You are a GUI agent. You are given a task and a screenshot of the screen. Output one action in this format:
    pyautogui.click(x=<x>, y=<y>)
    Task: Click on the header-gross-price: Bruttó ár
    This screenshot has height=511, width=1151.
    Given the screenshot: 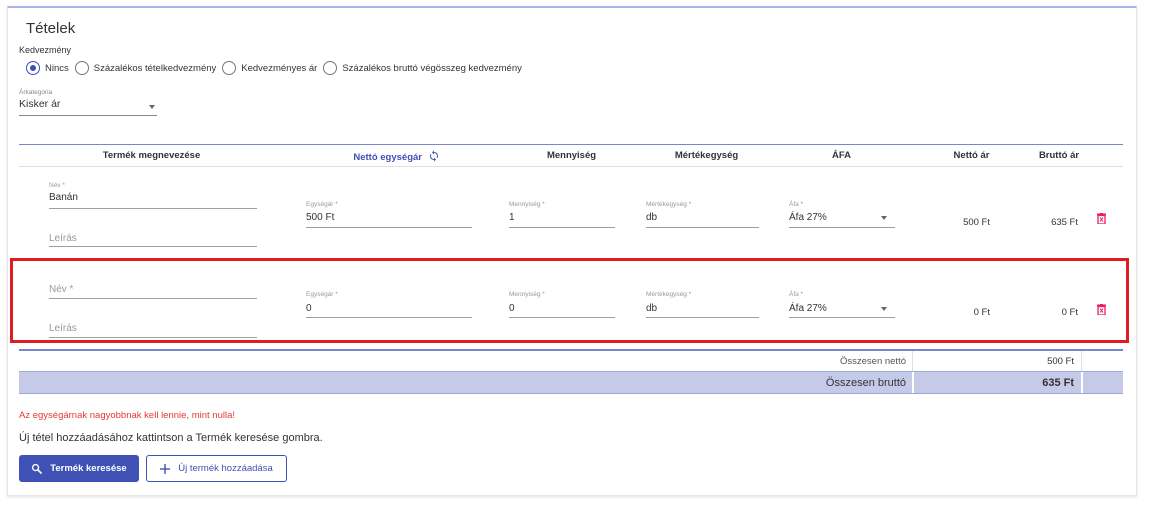 What is the action you would take?
    pyautogui.click(x=1059, y=155)
    